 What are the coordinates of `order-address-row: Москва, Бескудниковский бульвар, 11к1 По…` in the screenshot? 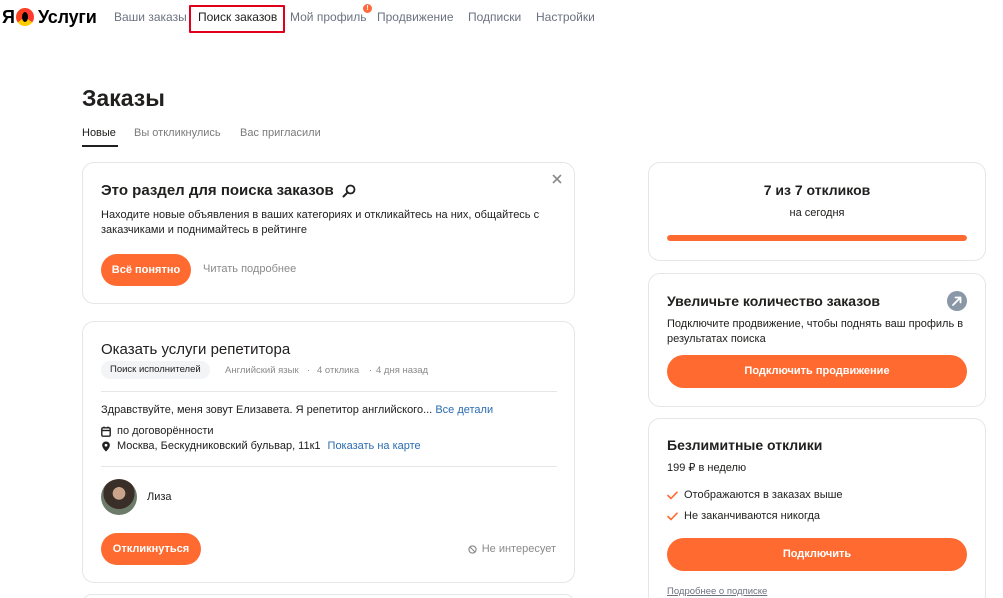 It's located at (261, 446).